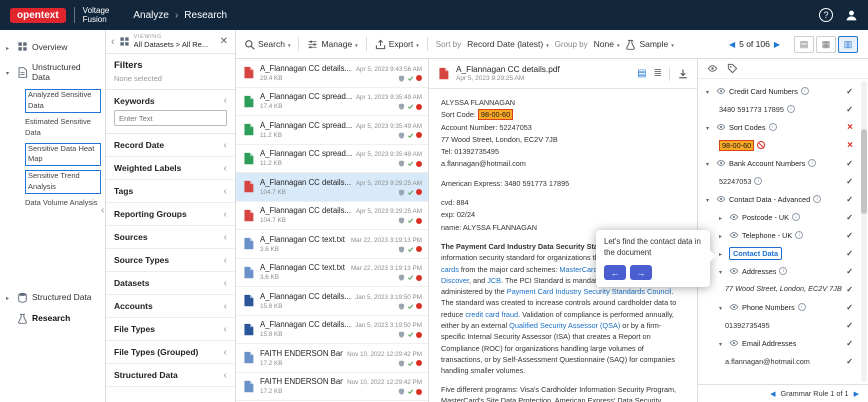 The height and width of the screenshot is (402, 868). Describe the element at coordinates (332, 44) in the screenshot. I see `manage-button: Manage` at that location.